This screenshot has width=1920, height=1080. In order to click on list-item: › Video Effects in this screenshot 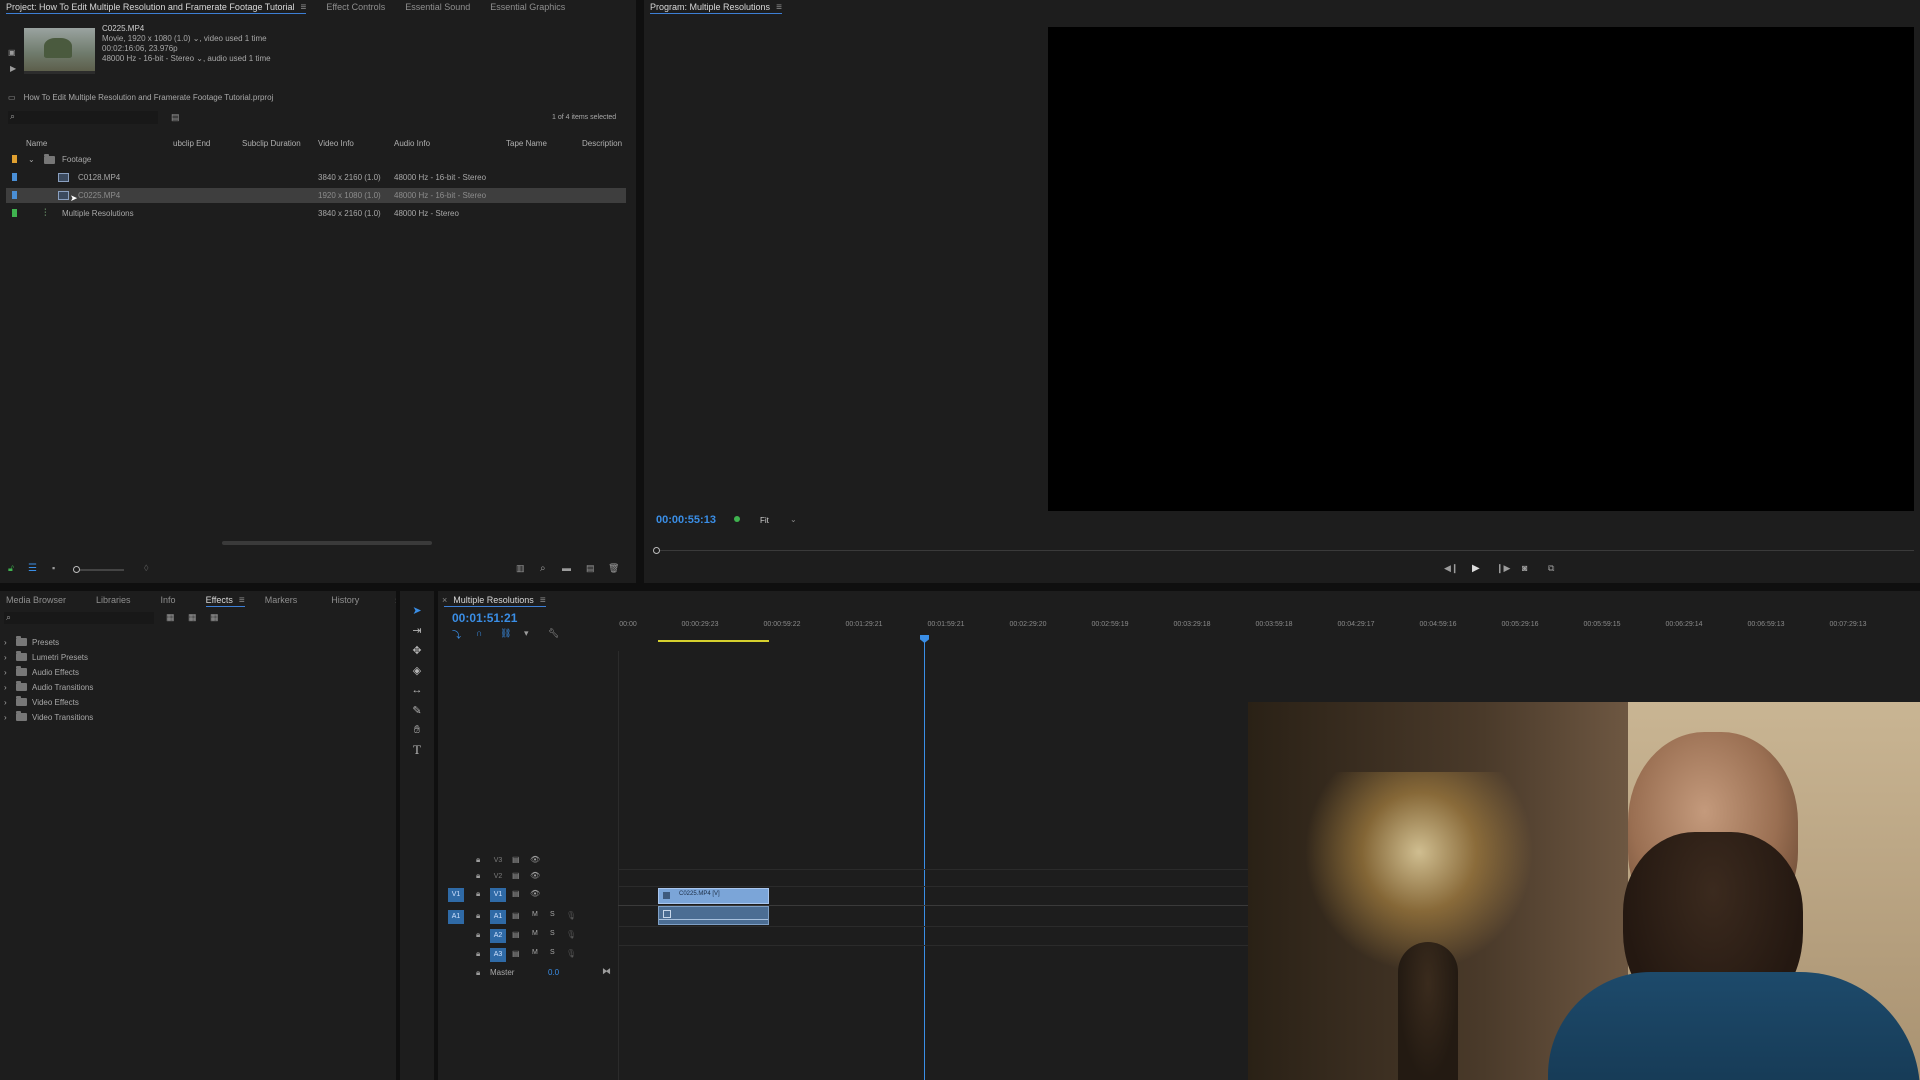, I will do `click(195, 702)`.